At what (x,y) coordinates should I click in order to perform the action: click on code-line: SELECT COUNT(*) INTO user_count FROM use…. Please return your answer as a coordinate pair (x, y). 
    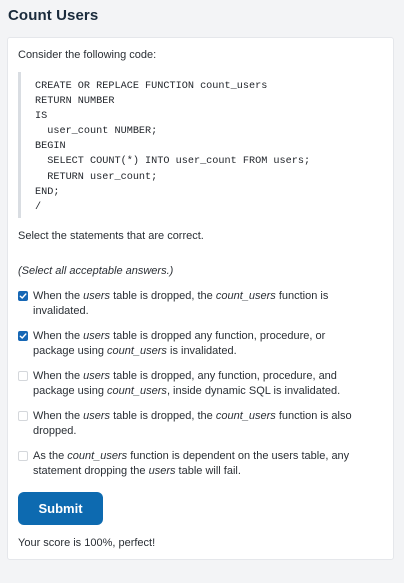
    Looking at the image, I should click on (173, 162).